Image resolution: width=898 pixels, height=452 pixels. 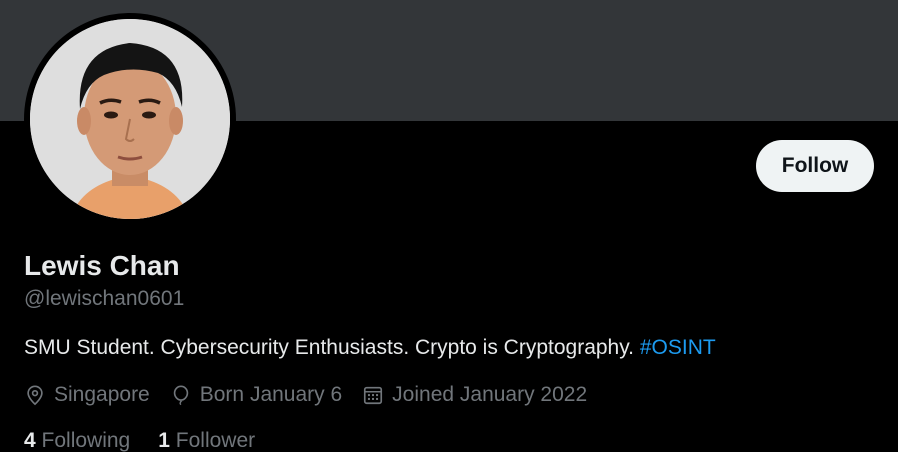 I want to click on following-label: Following, so click(x=86, y=440).